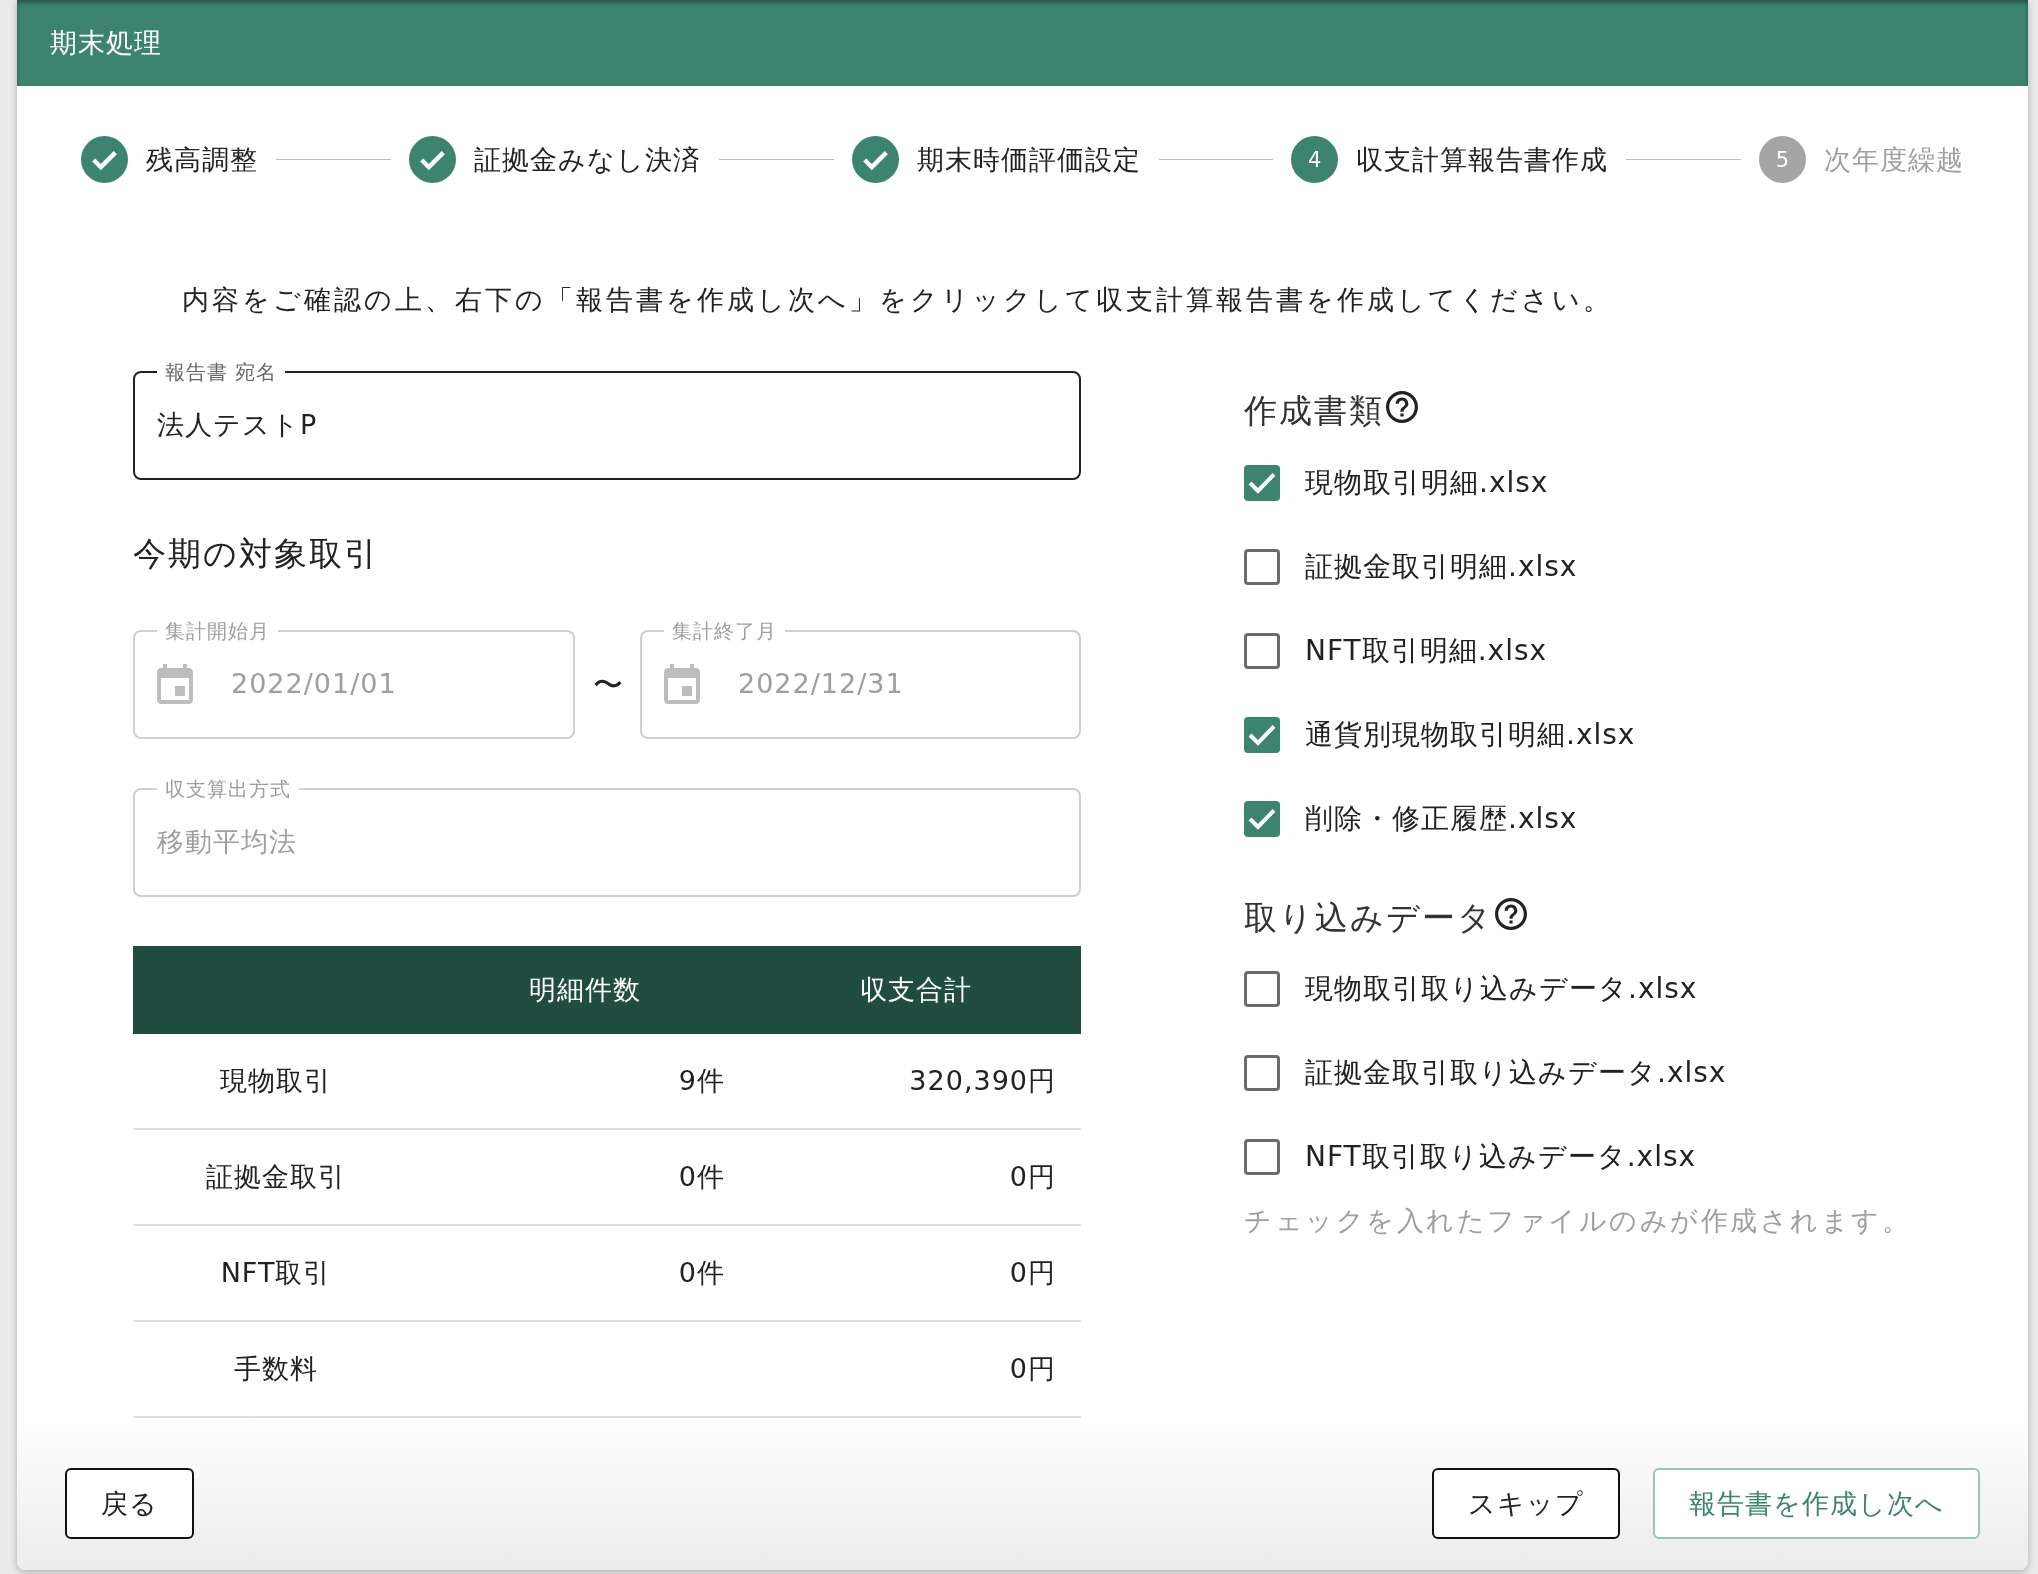 This screenshot has height=1574, width=2038. Describe the element at coordinates (1501, 1157) in the screenshot. I see `checkbox-label: NFT取引取り込みデータ.xlsx` at that location.